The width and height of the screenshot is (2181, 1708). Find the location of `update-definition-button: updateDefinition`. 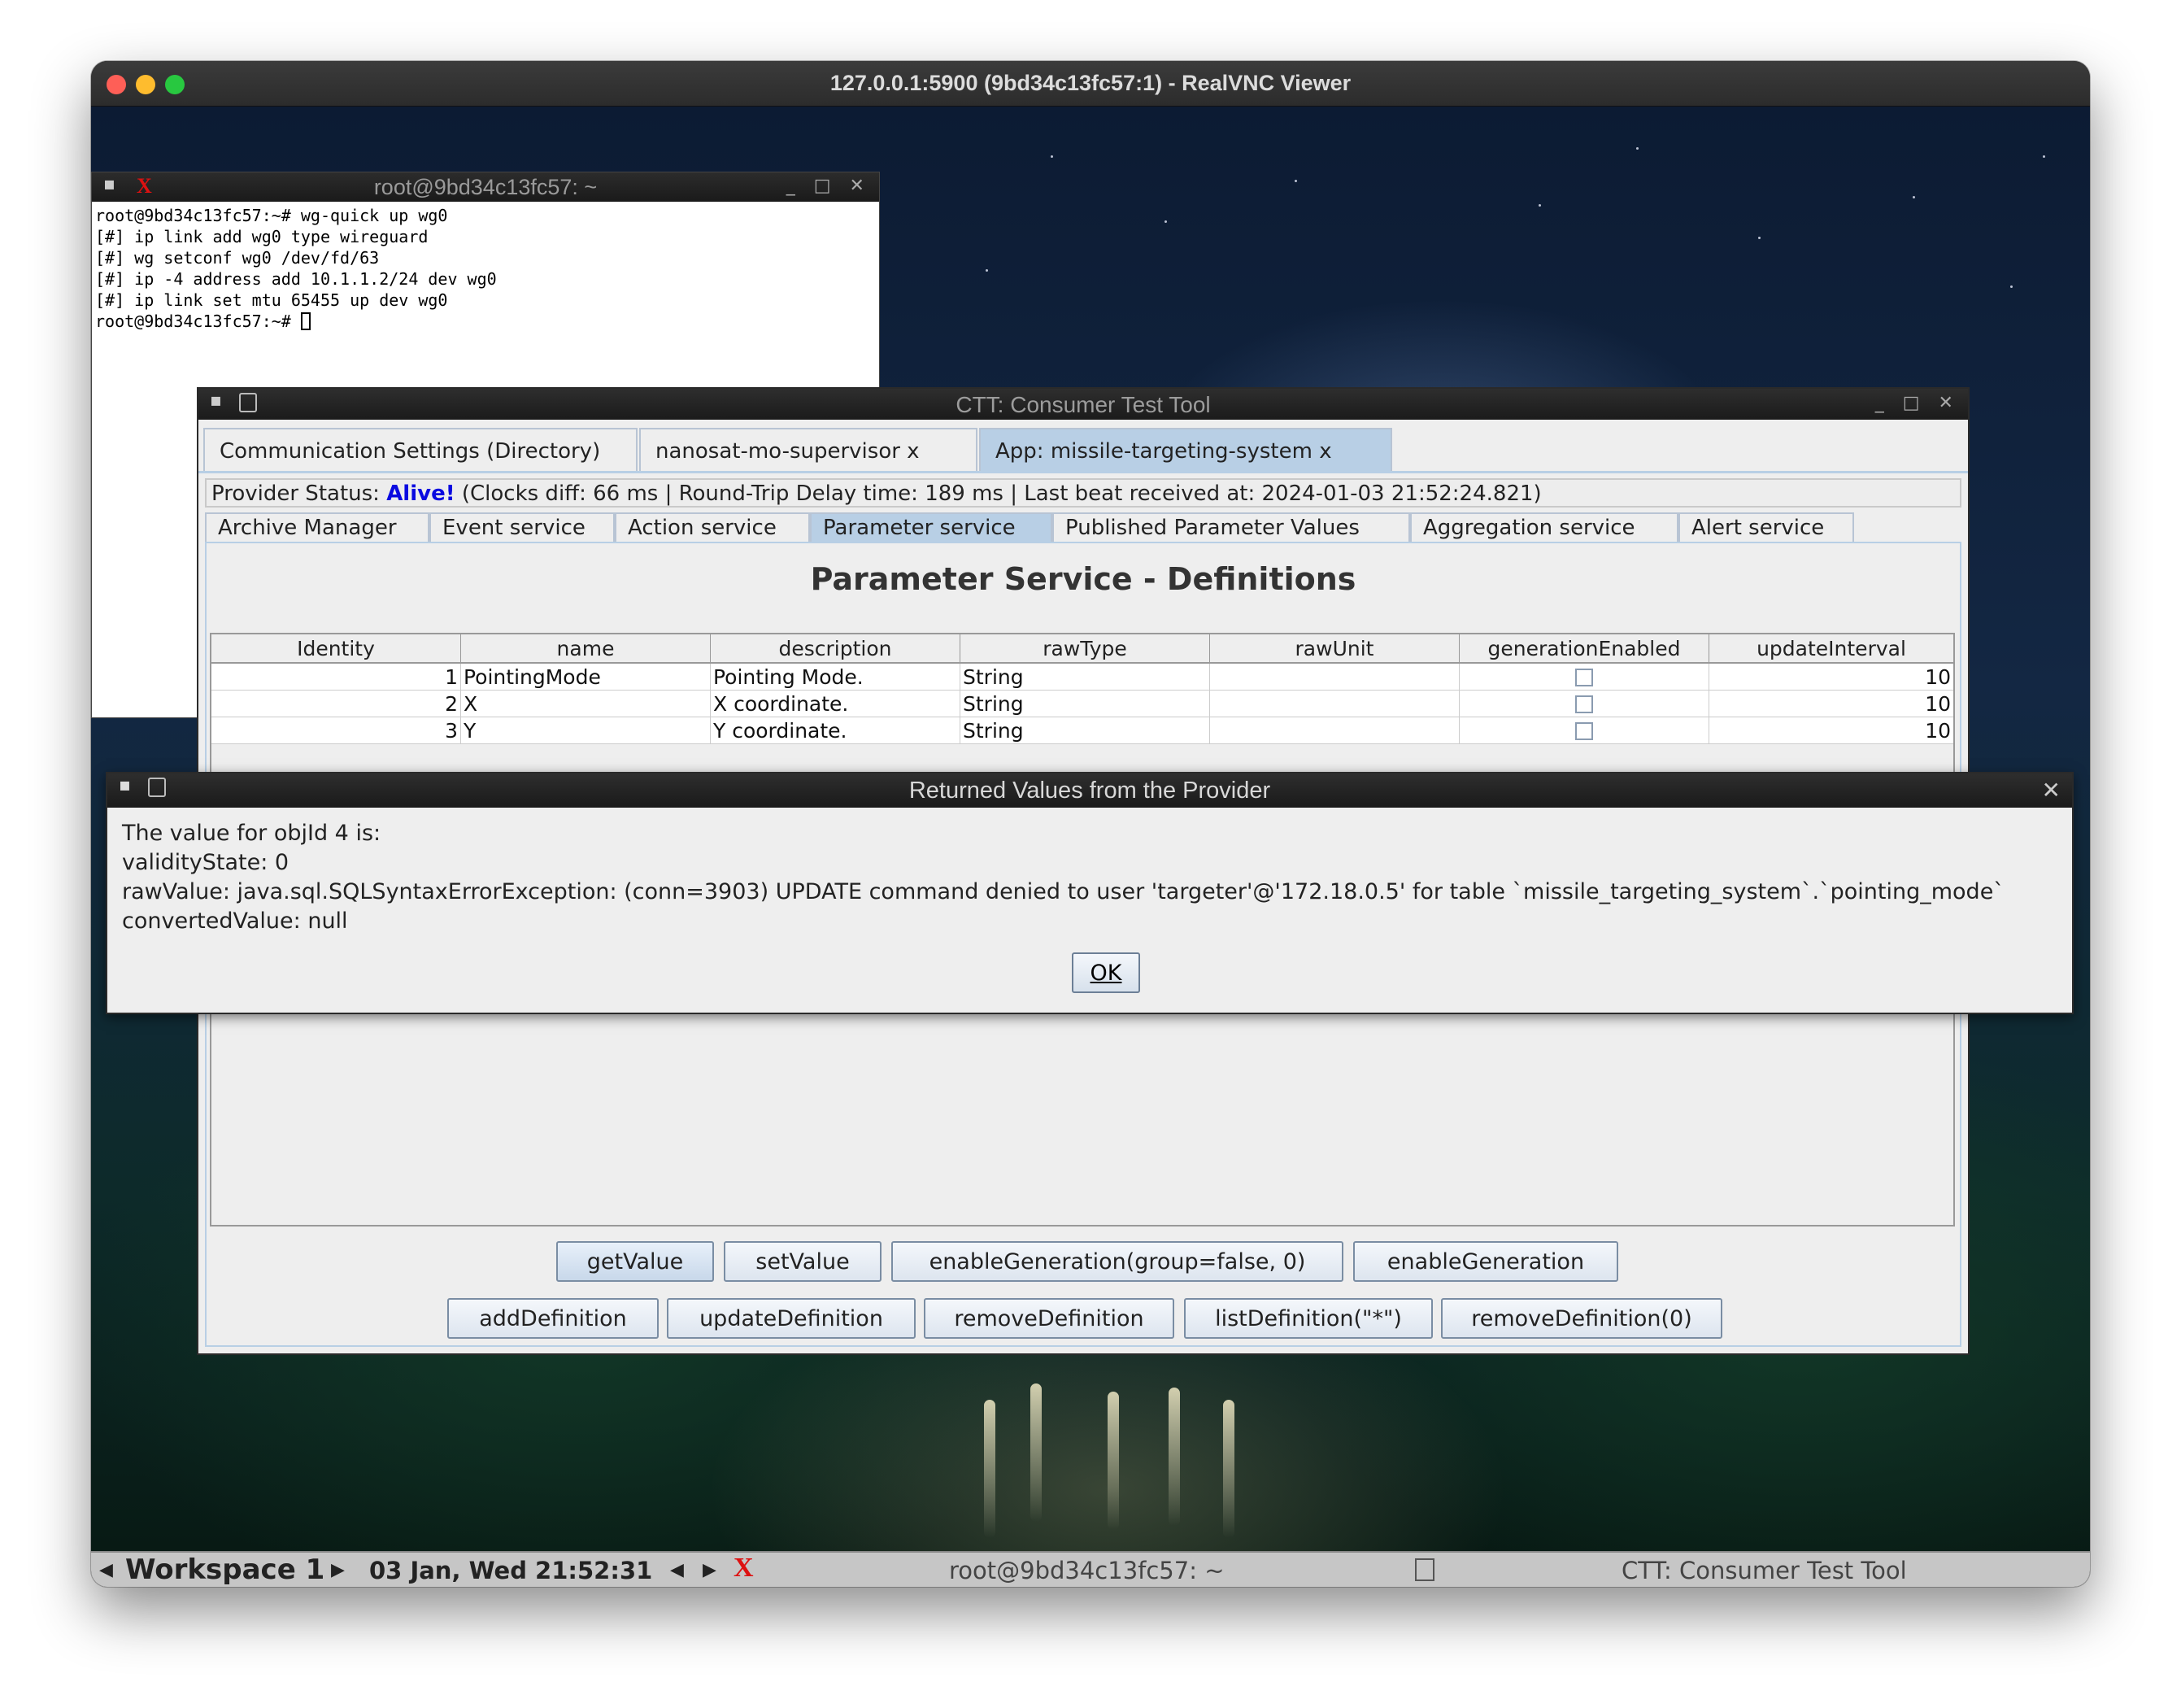

update-definition-button: updateDefinition is located at coordinates (791, 1319).